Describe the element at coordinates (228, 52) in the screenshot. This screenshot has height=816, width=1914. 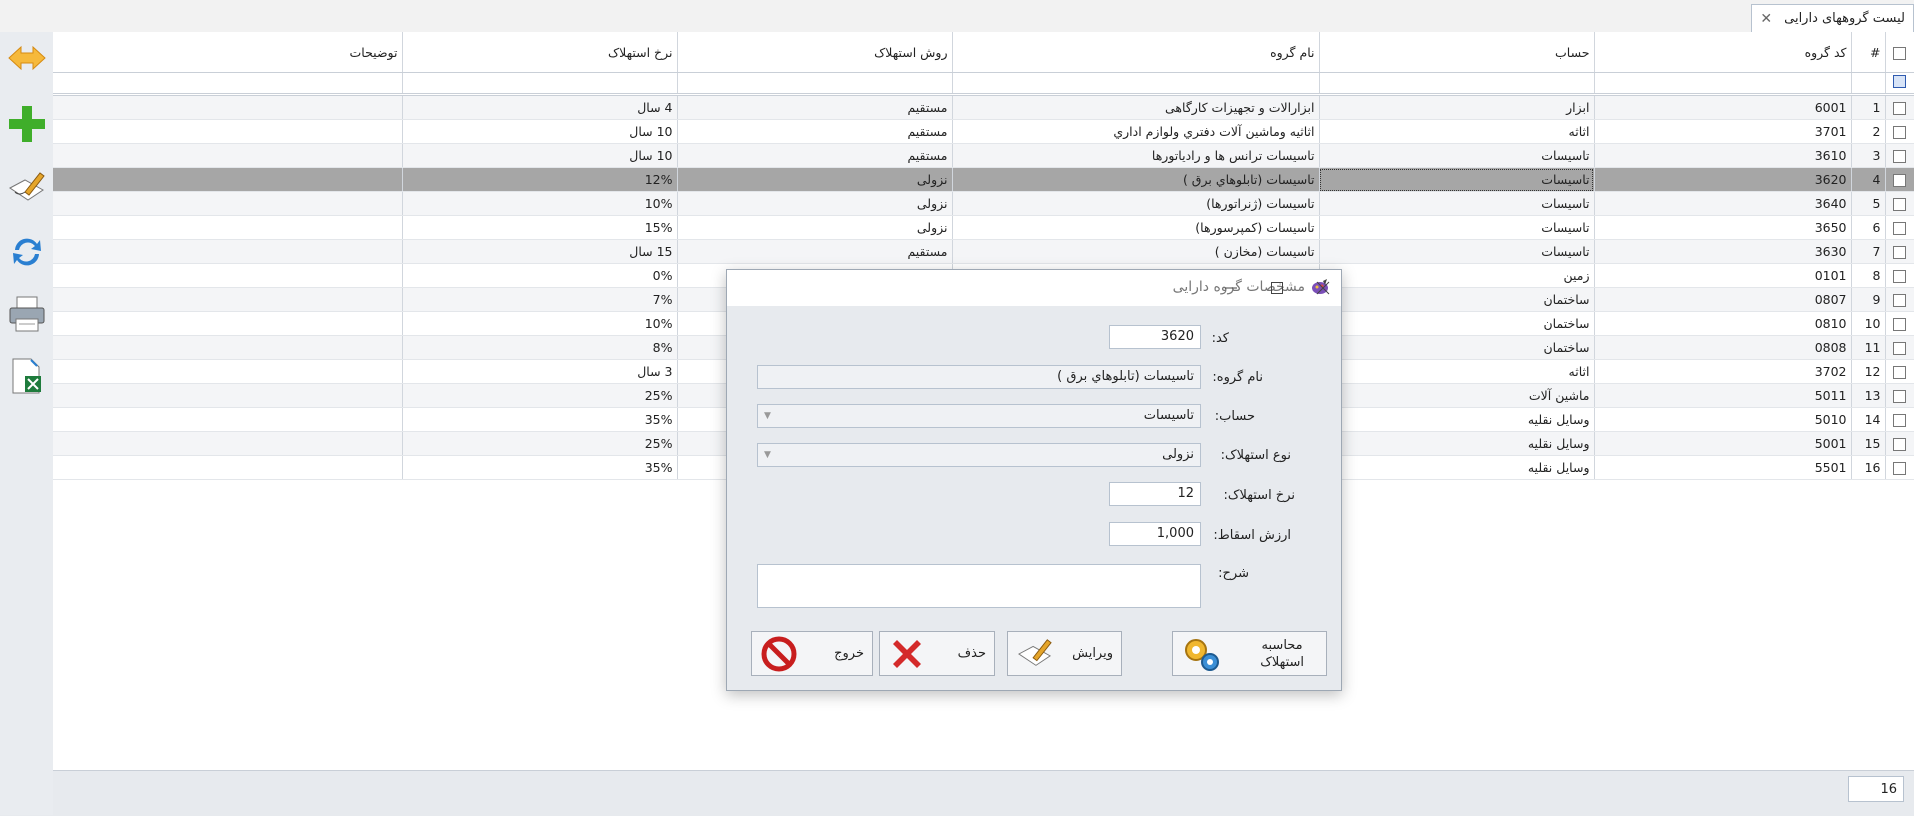
I see `header-description: توضیحات` at that location.